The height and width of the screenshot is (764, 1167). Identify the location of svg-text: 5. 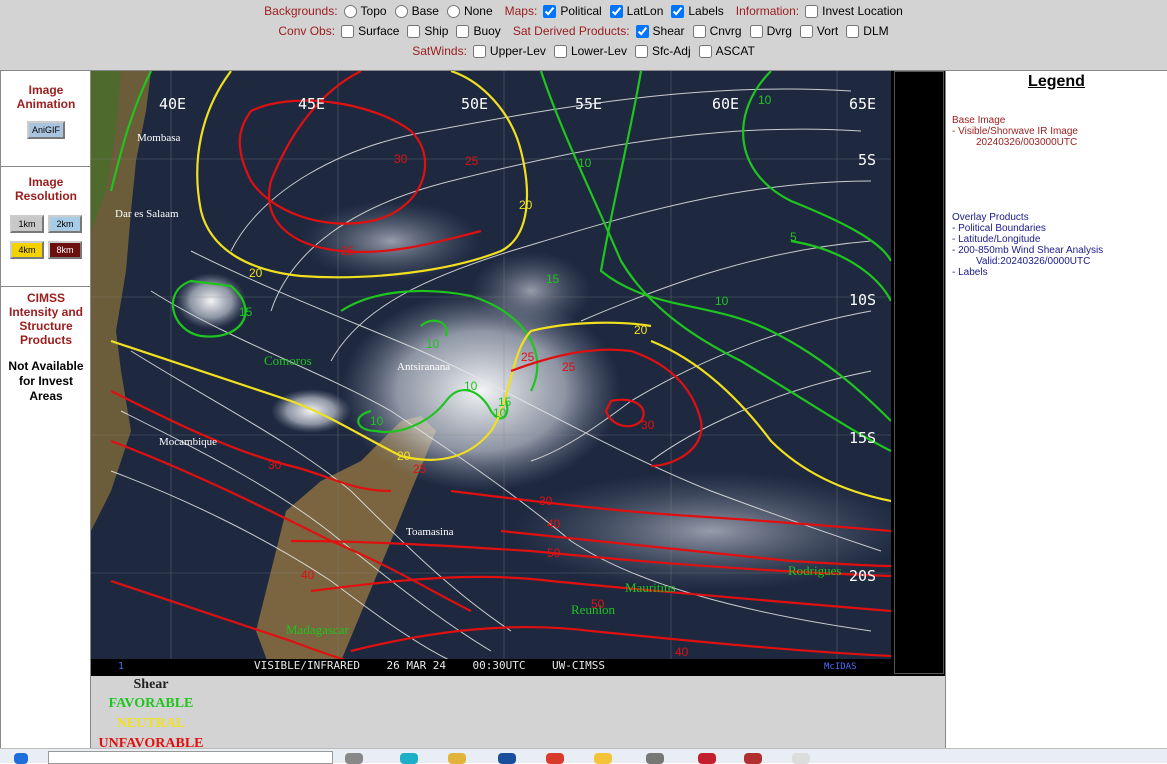
(793, 237).